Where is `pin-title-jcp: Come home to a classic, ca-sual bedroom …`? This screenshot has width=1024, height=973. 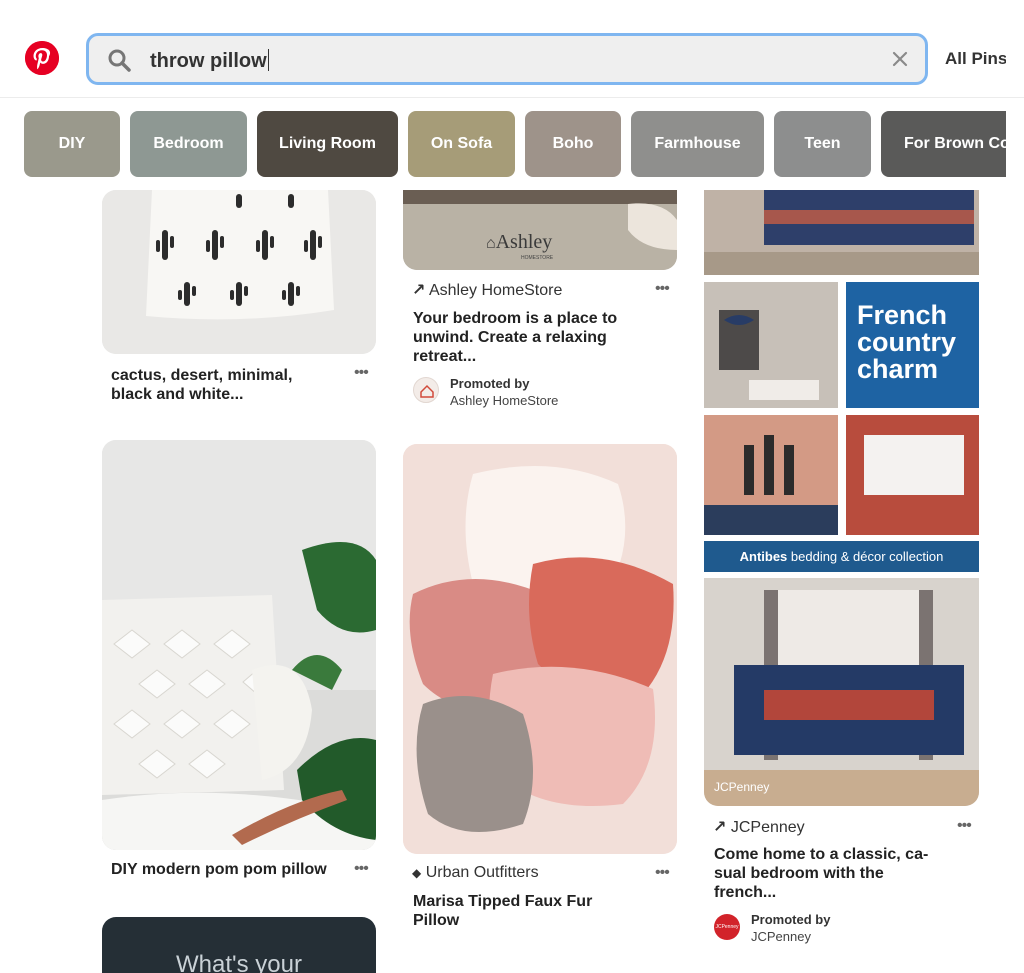 pin-title-jcp: Come home to a classic, ca-sual bedroom … is located at coordinates (826, 873).